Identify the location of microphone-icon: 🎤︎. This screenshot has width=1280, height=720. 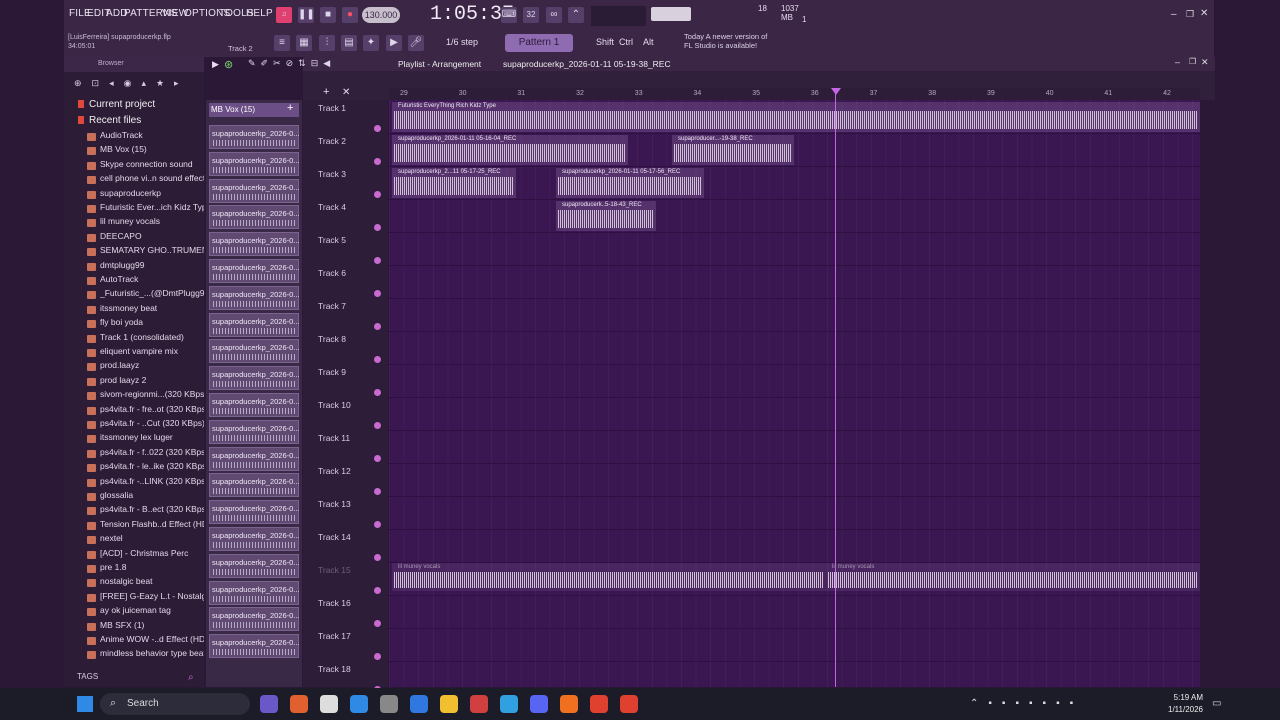
(416, 43).